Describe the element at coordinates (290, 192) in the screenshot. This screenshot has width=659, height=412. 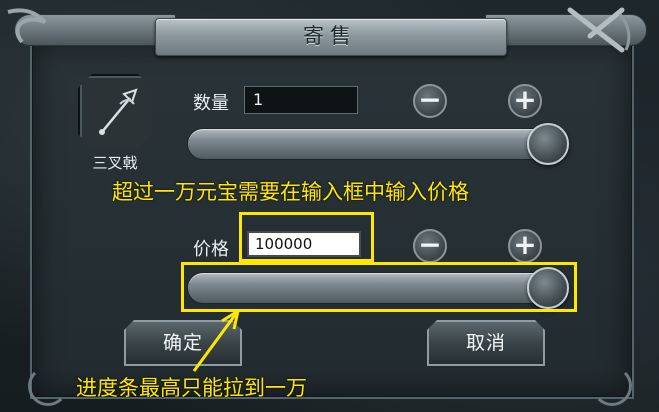
I see `price-annotation: 超过一万元宝需要在输入框中输入价格` at that location.